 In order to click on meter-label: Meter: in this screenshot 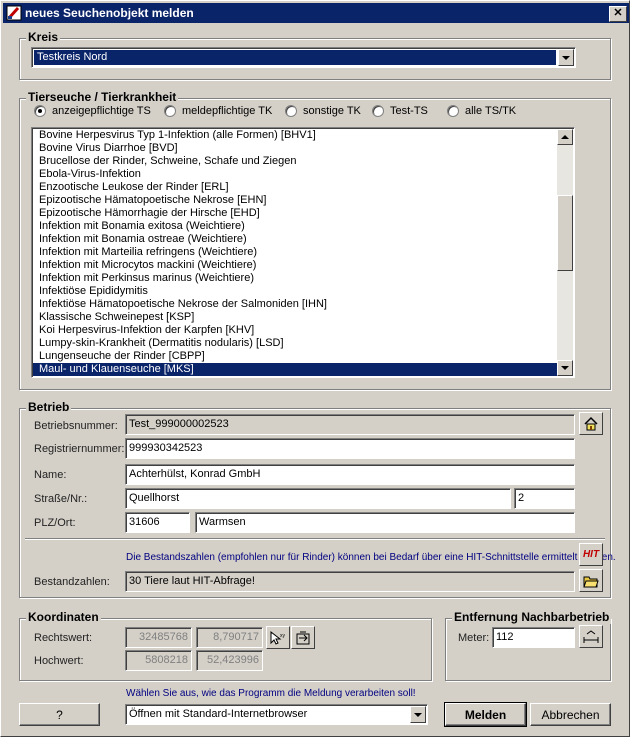, I will do `click(474, 638)`.